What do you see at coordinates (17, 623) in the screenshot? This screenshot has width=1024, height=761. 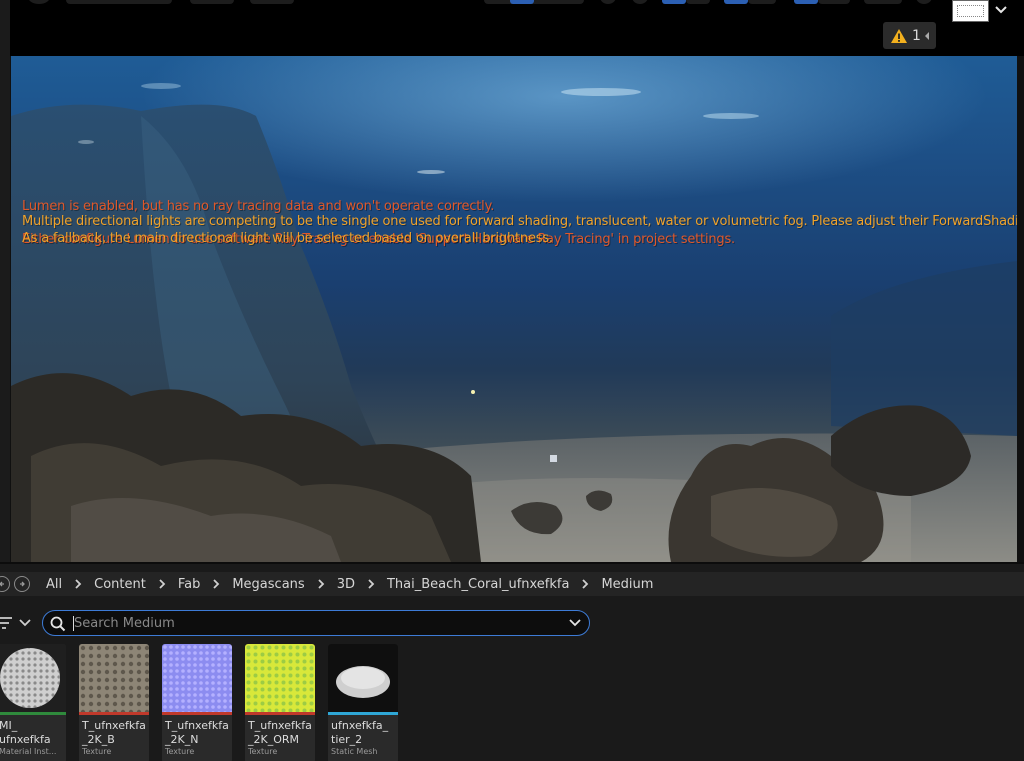 I see `filter-icon` at bounding box center [17, 623].